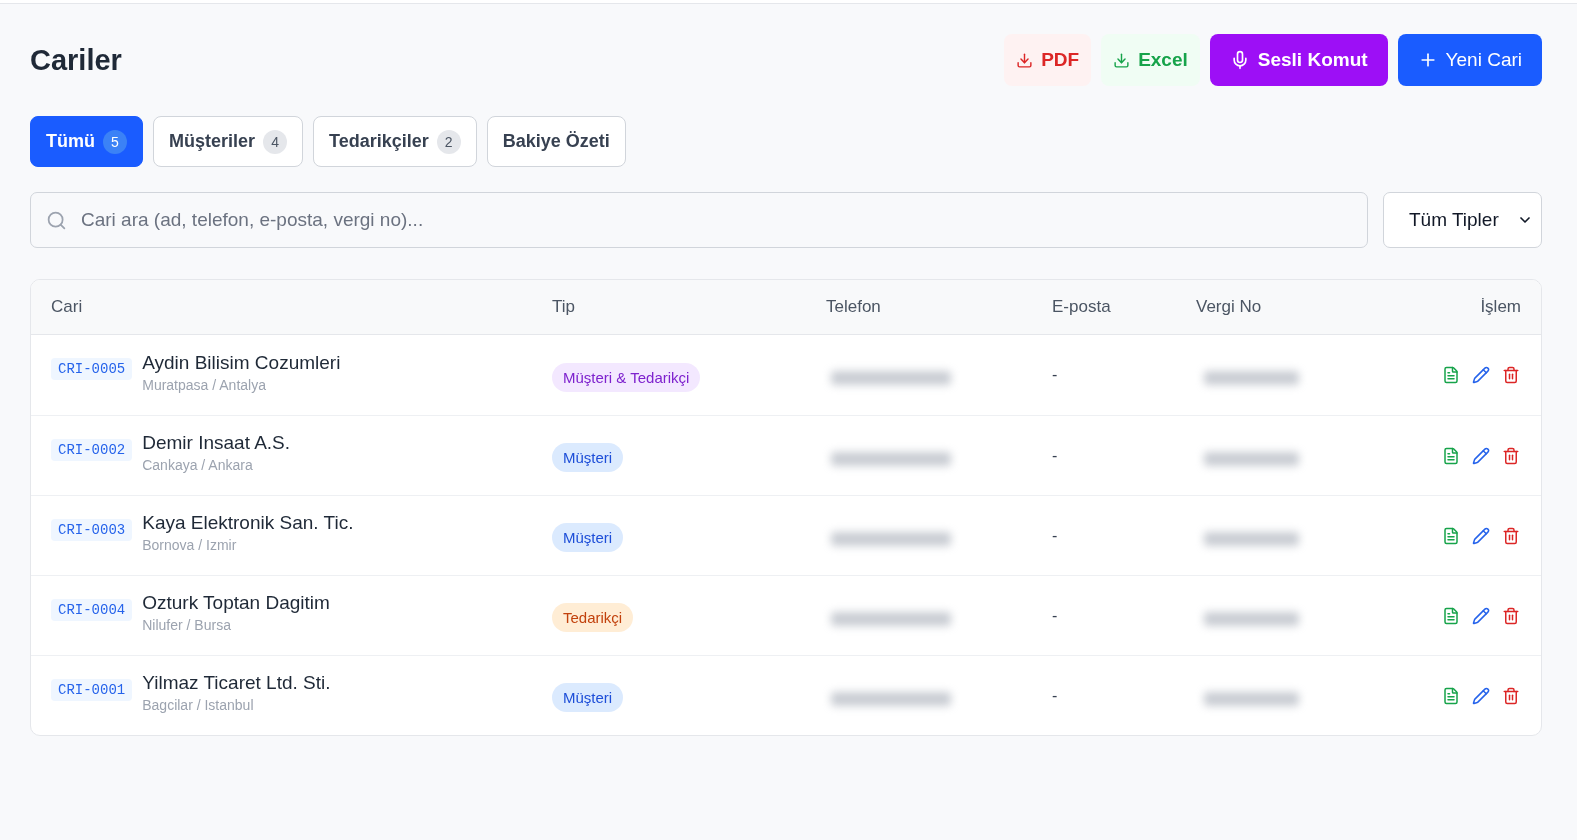 The image size is (1577, 840). What do you see at coordinates (76, 60) in the screenshot?
I see `page-title: Cariler` at bounding box center [76, 60].